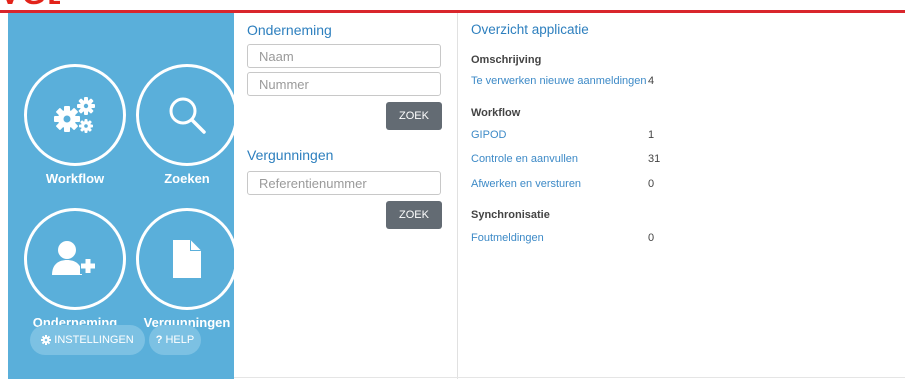 This screenshot has height=379, width=905. I want to click on omschrijving-heading: Omschrijving, so click(506, 60).